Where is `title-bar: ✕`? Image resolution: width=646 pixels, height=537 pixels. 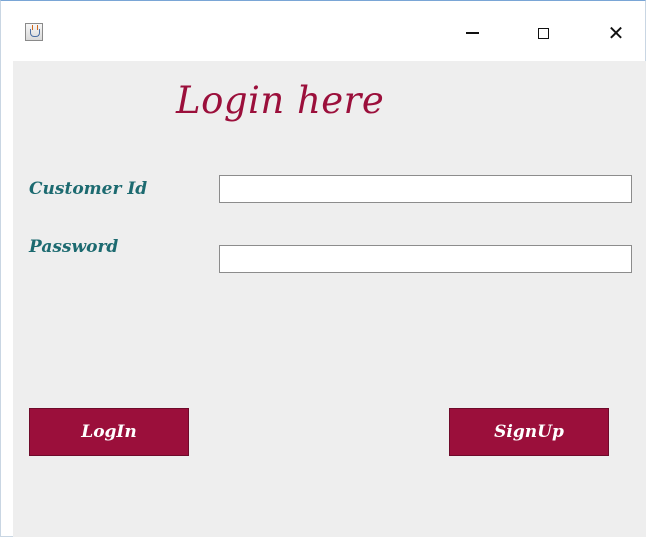
title-bar: ✕ is located at coordinates (323, 31).